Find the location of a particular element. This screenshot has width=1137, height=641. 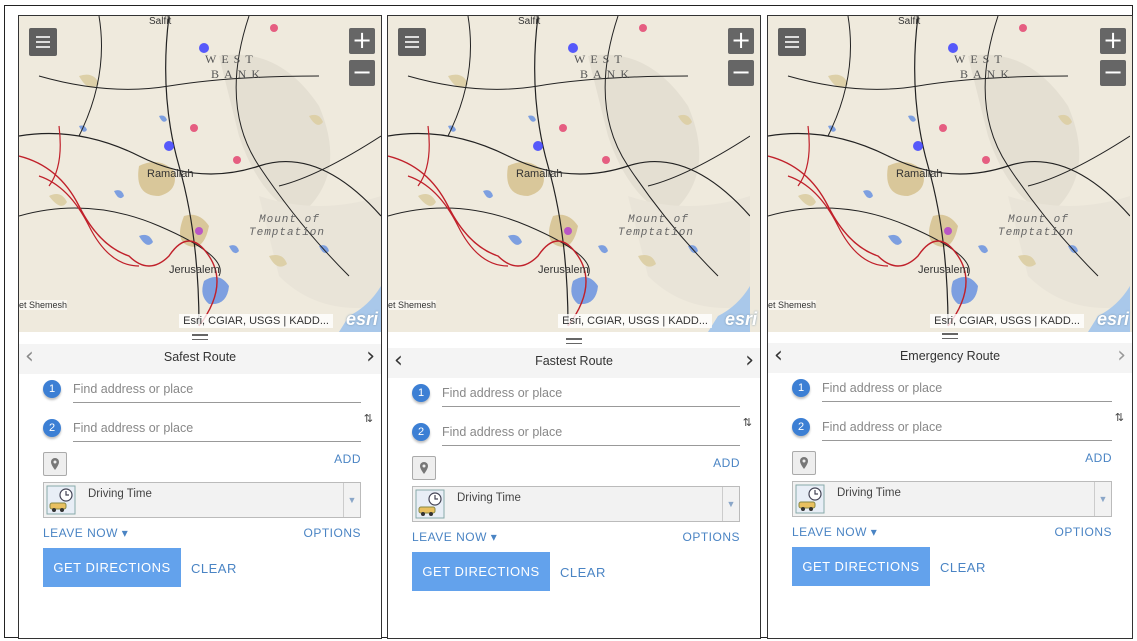

stop-2-badge: 2 is located at coordinates (421, 432).